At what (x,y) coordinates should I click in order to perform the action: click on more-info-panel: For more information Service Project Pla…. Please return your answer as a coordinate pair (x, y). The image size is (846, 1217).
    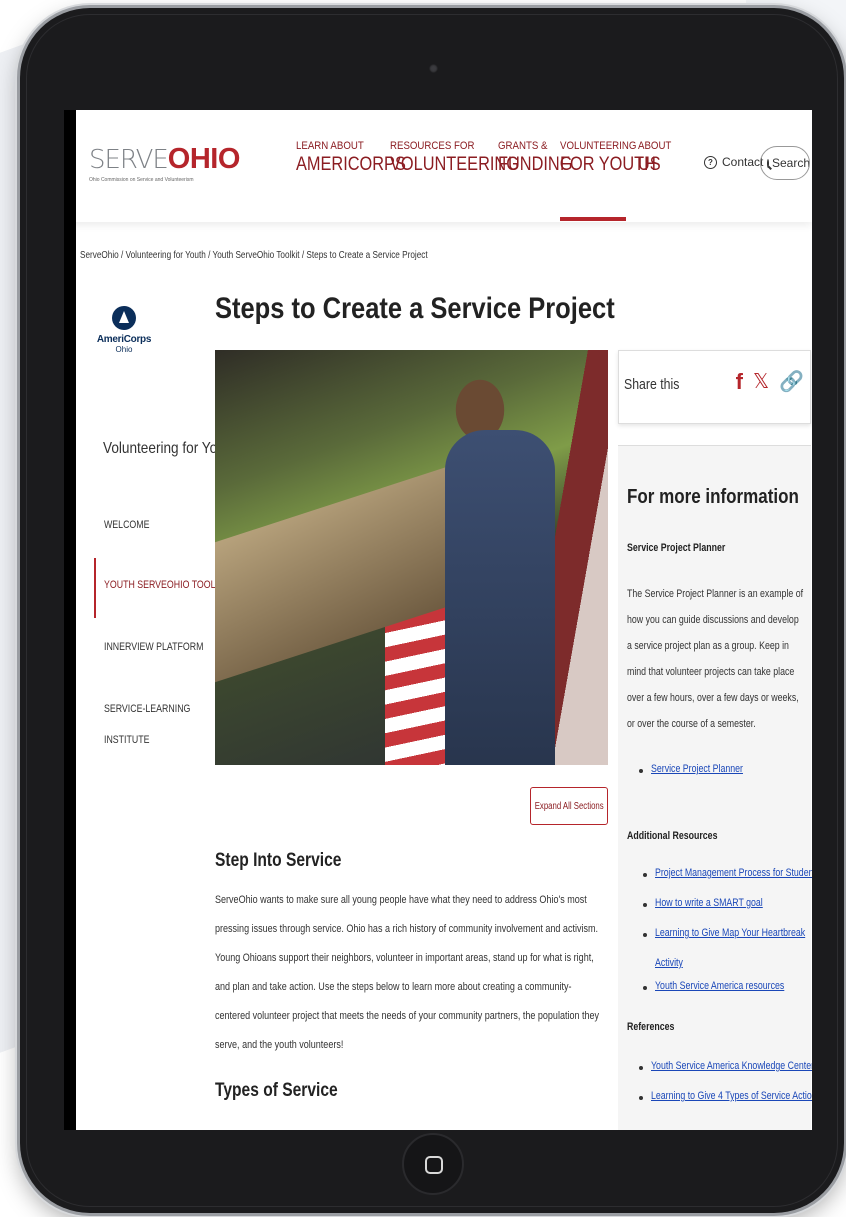
    Looking at the image, I should click on (715, 787).